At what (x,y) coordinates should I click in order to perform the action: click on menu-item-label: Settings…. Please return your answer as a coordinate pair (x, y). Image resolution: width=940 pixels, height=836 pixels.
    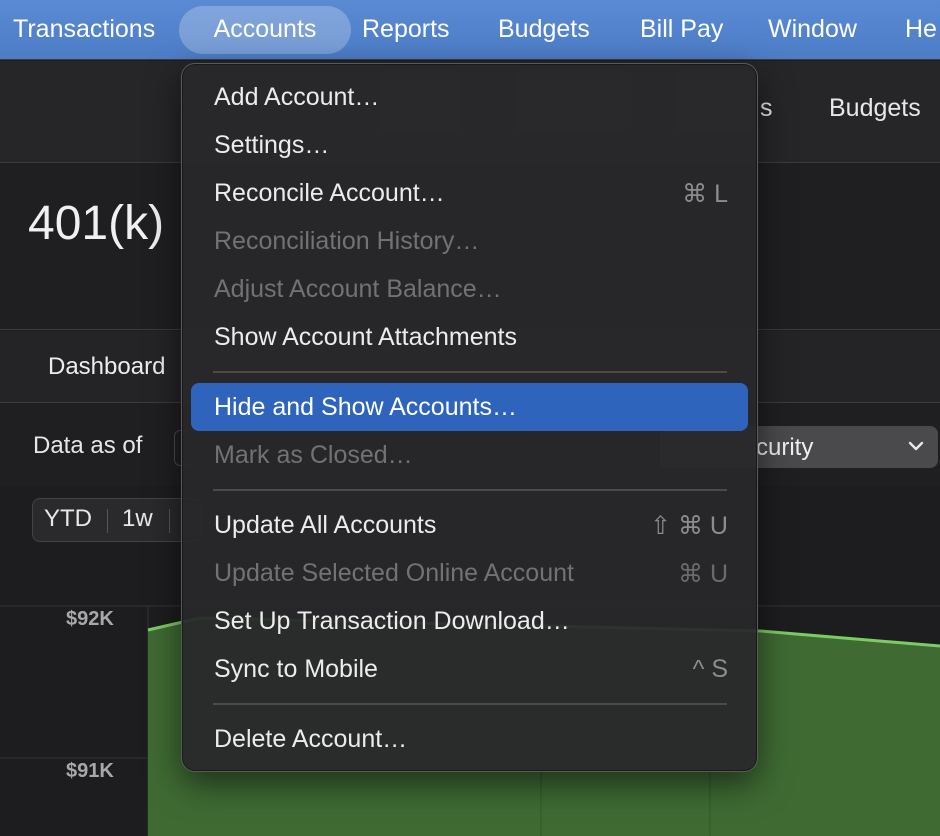
    Looking at the image, I should click on (272, 145).